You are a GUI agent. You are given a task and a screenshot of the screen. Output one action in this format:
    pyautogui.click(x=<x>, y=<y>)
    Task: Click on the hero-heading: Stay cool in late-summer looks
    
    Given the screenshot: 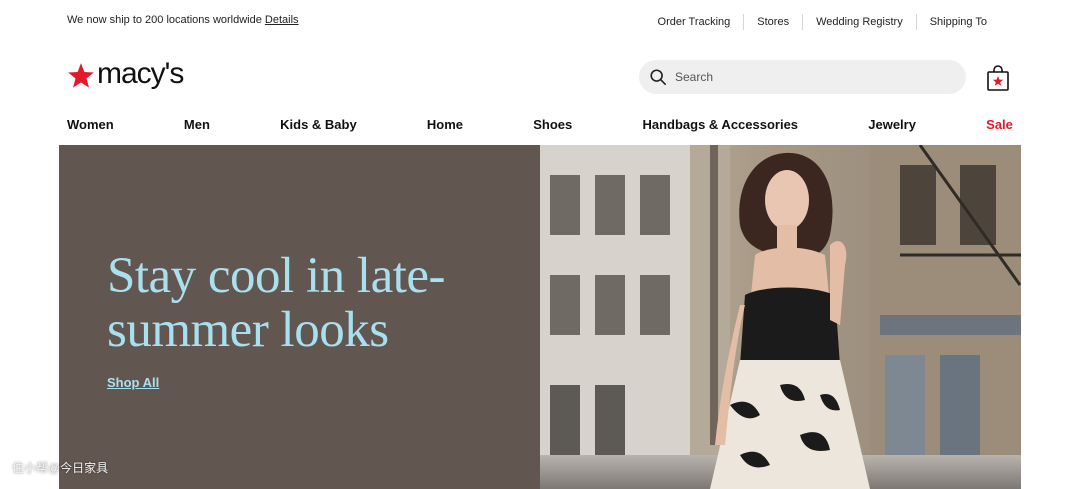 What is the action you would take?
    pyautogui.click(x=276, y=303)
    